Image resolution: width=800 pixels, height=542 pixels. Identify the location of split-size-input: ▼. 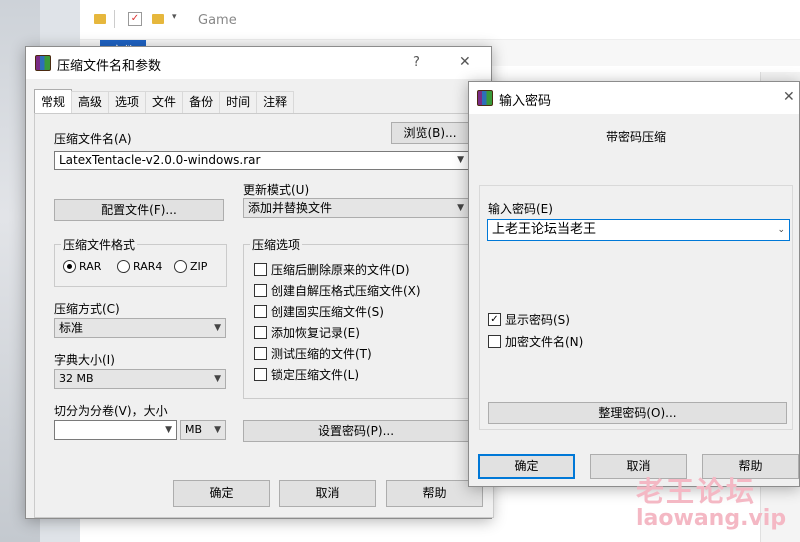
(115, 430).